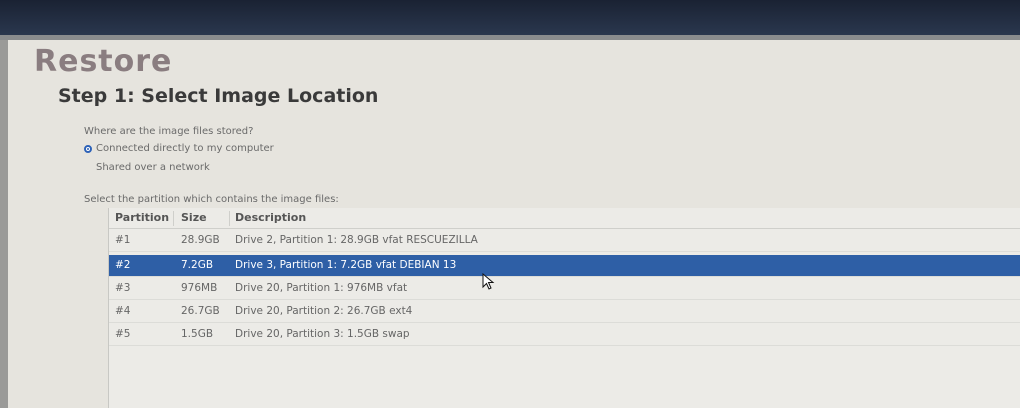 The image size is (1020, 408). Describe the element at coordinates (123, 288) in the screenshot. I see `partition-cell: #3` at that location.